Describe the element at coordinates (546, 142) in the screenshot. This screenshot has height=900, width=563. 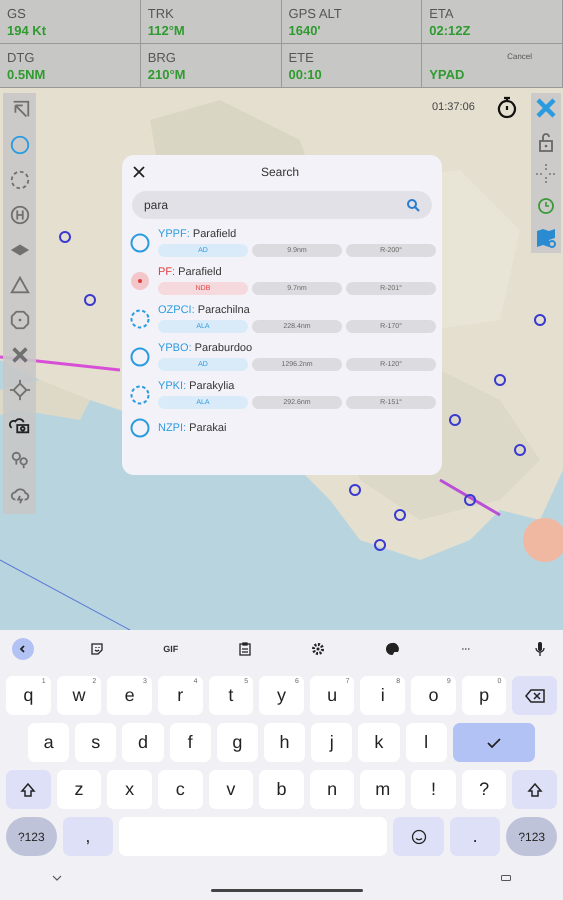
I see `padlock-icon` at that location.